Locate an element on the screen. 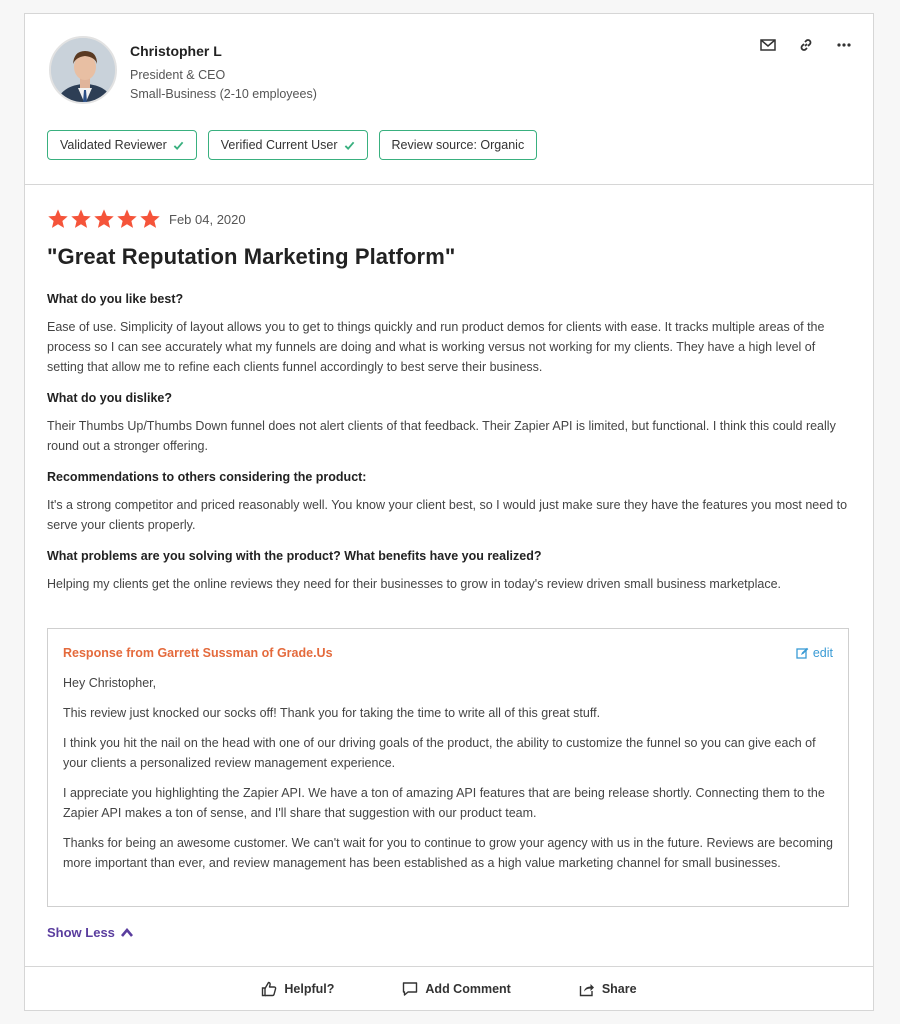  edit-label: edit is located at coordinates (822, 653).